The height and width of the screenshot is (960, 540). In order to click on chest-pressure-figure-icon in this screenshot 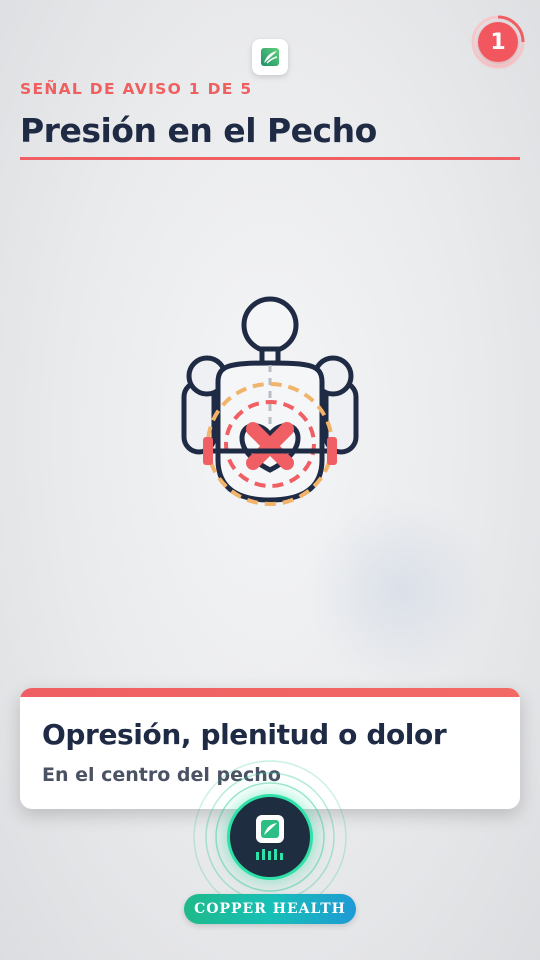, I will do `click(270, 401)`.